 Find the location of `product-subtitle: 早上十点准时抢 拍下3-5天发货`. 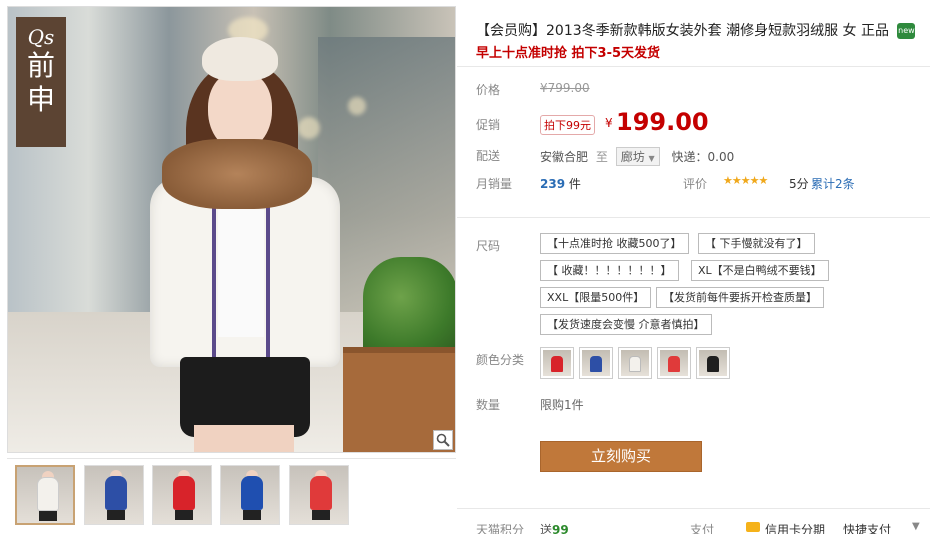

product-subtitle: 早上十点准时抢 拍下3-5天发货 is located at coordinates (568, 53).